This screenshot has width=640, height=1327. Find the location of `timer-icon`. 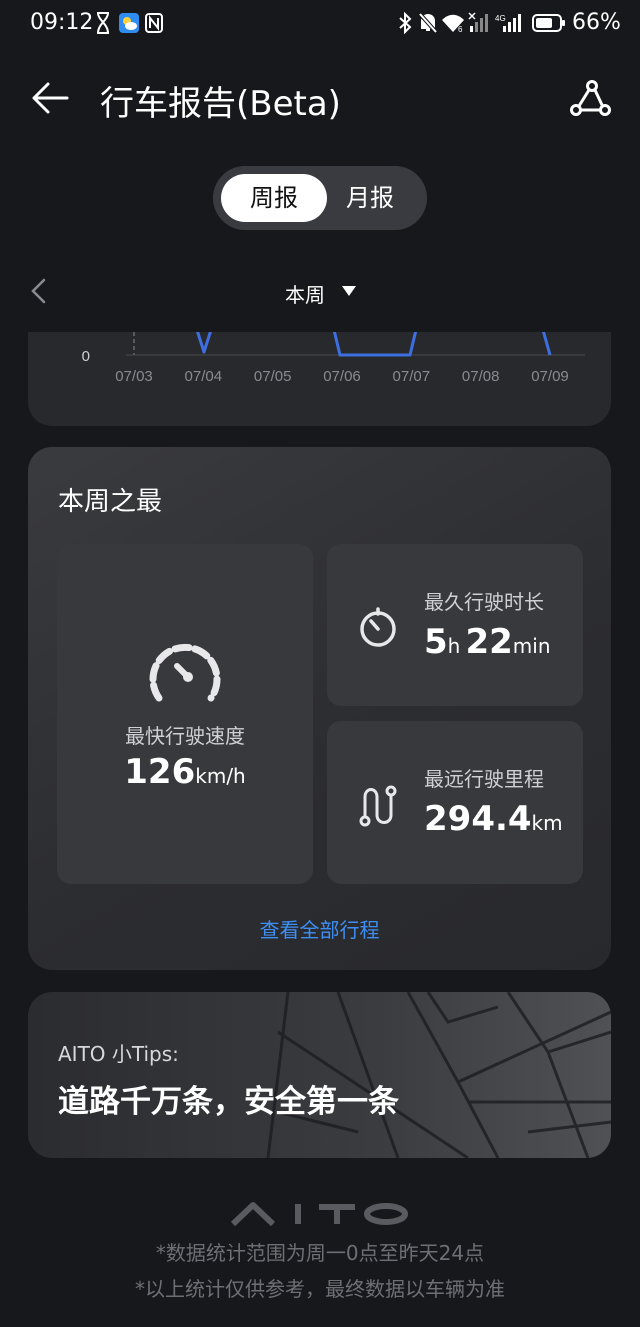

timer-icon is located at coordinates (378, 627).